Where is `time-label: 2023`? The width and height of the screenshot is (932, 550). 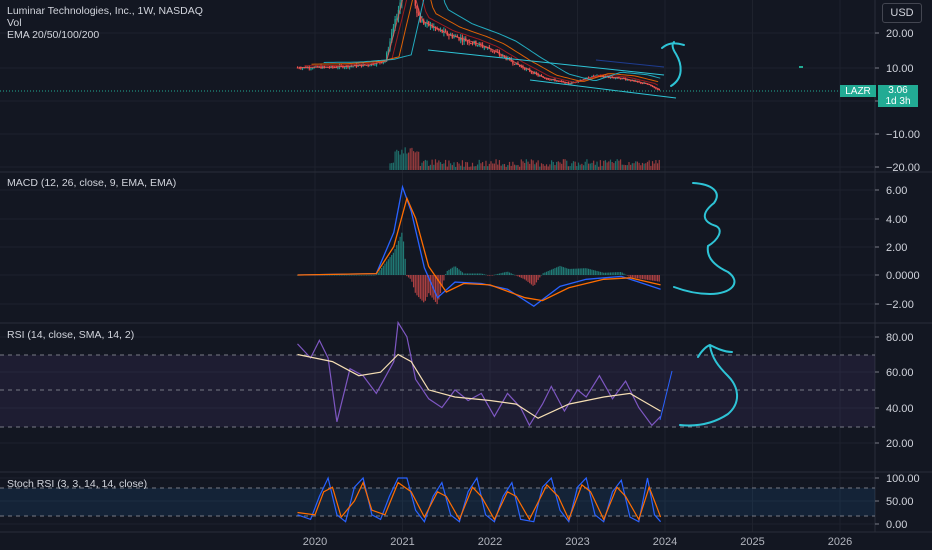
time-label: 2023 is located at coordinates (577, 542).